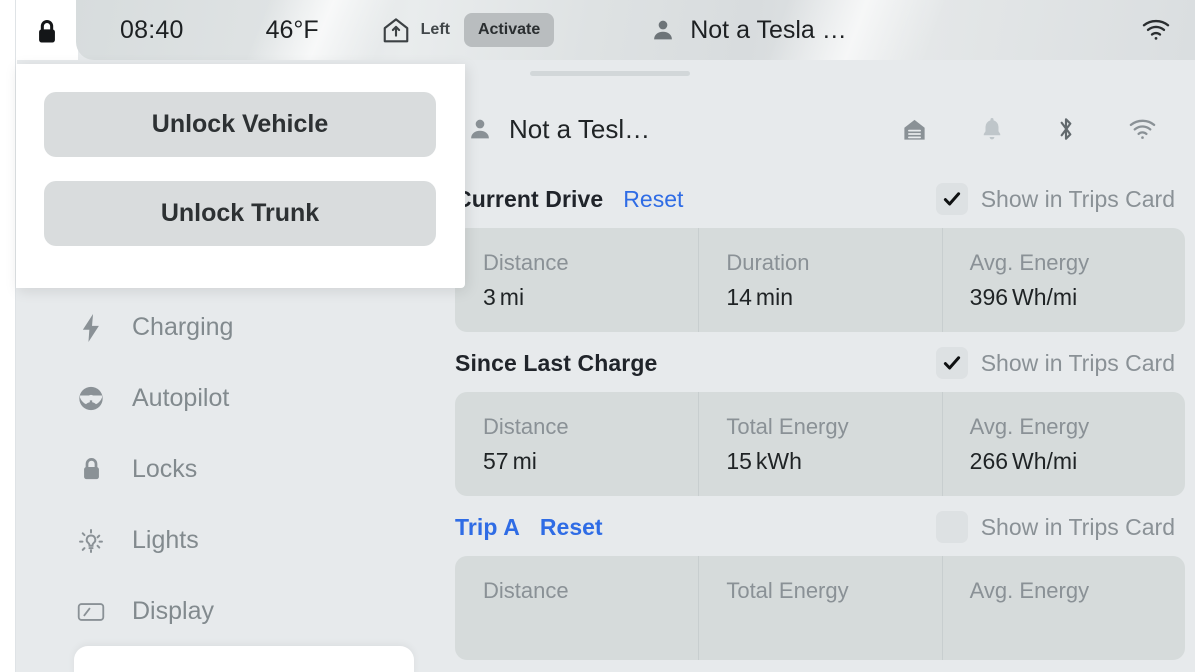 This screenshot has height=672, width=1195. I want to click on sidebar-item-charging: Charging, so click(241, 327).